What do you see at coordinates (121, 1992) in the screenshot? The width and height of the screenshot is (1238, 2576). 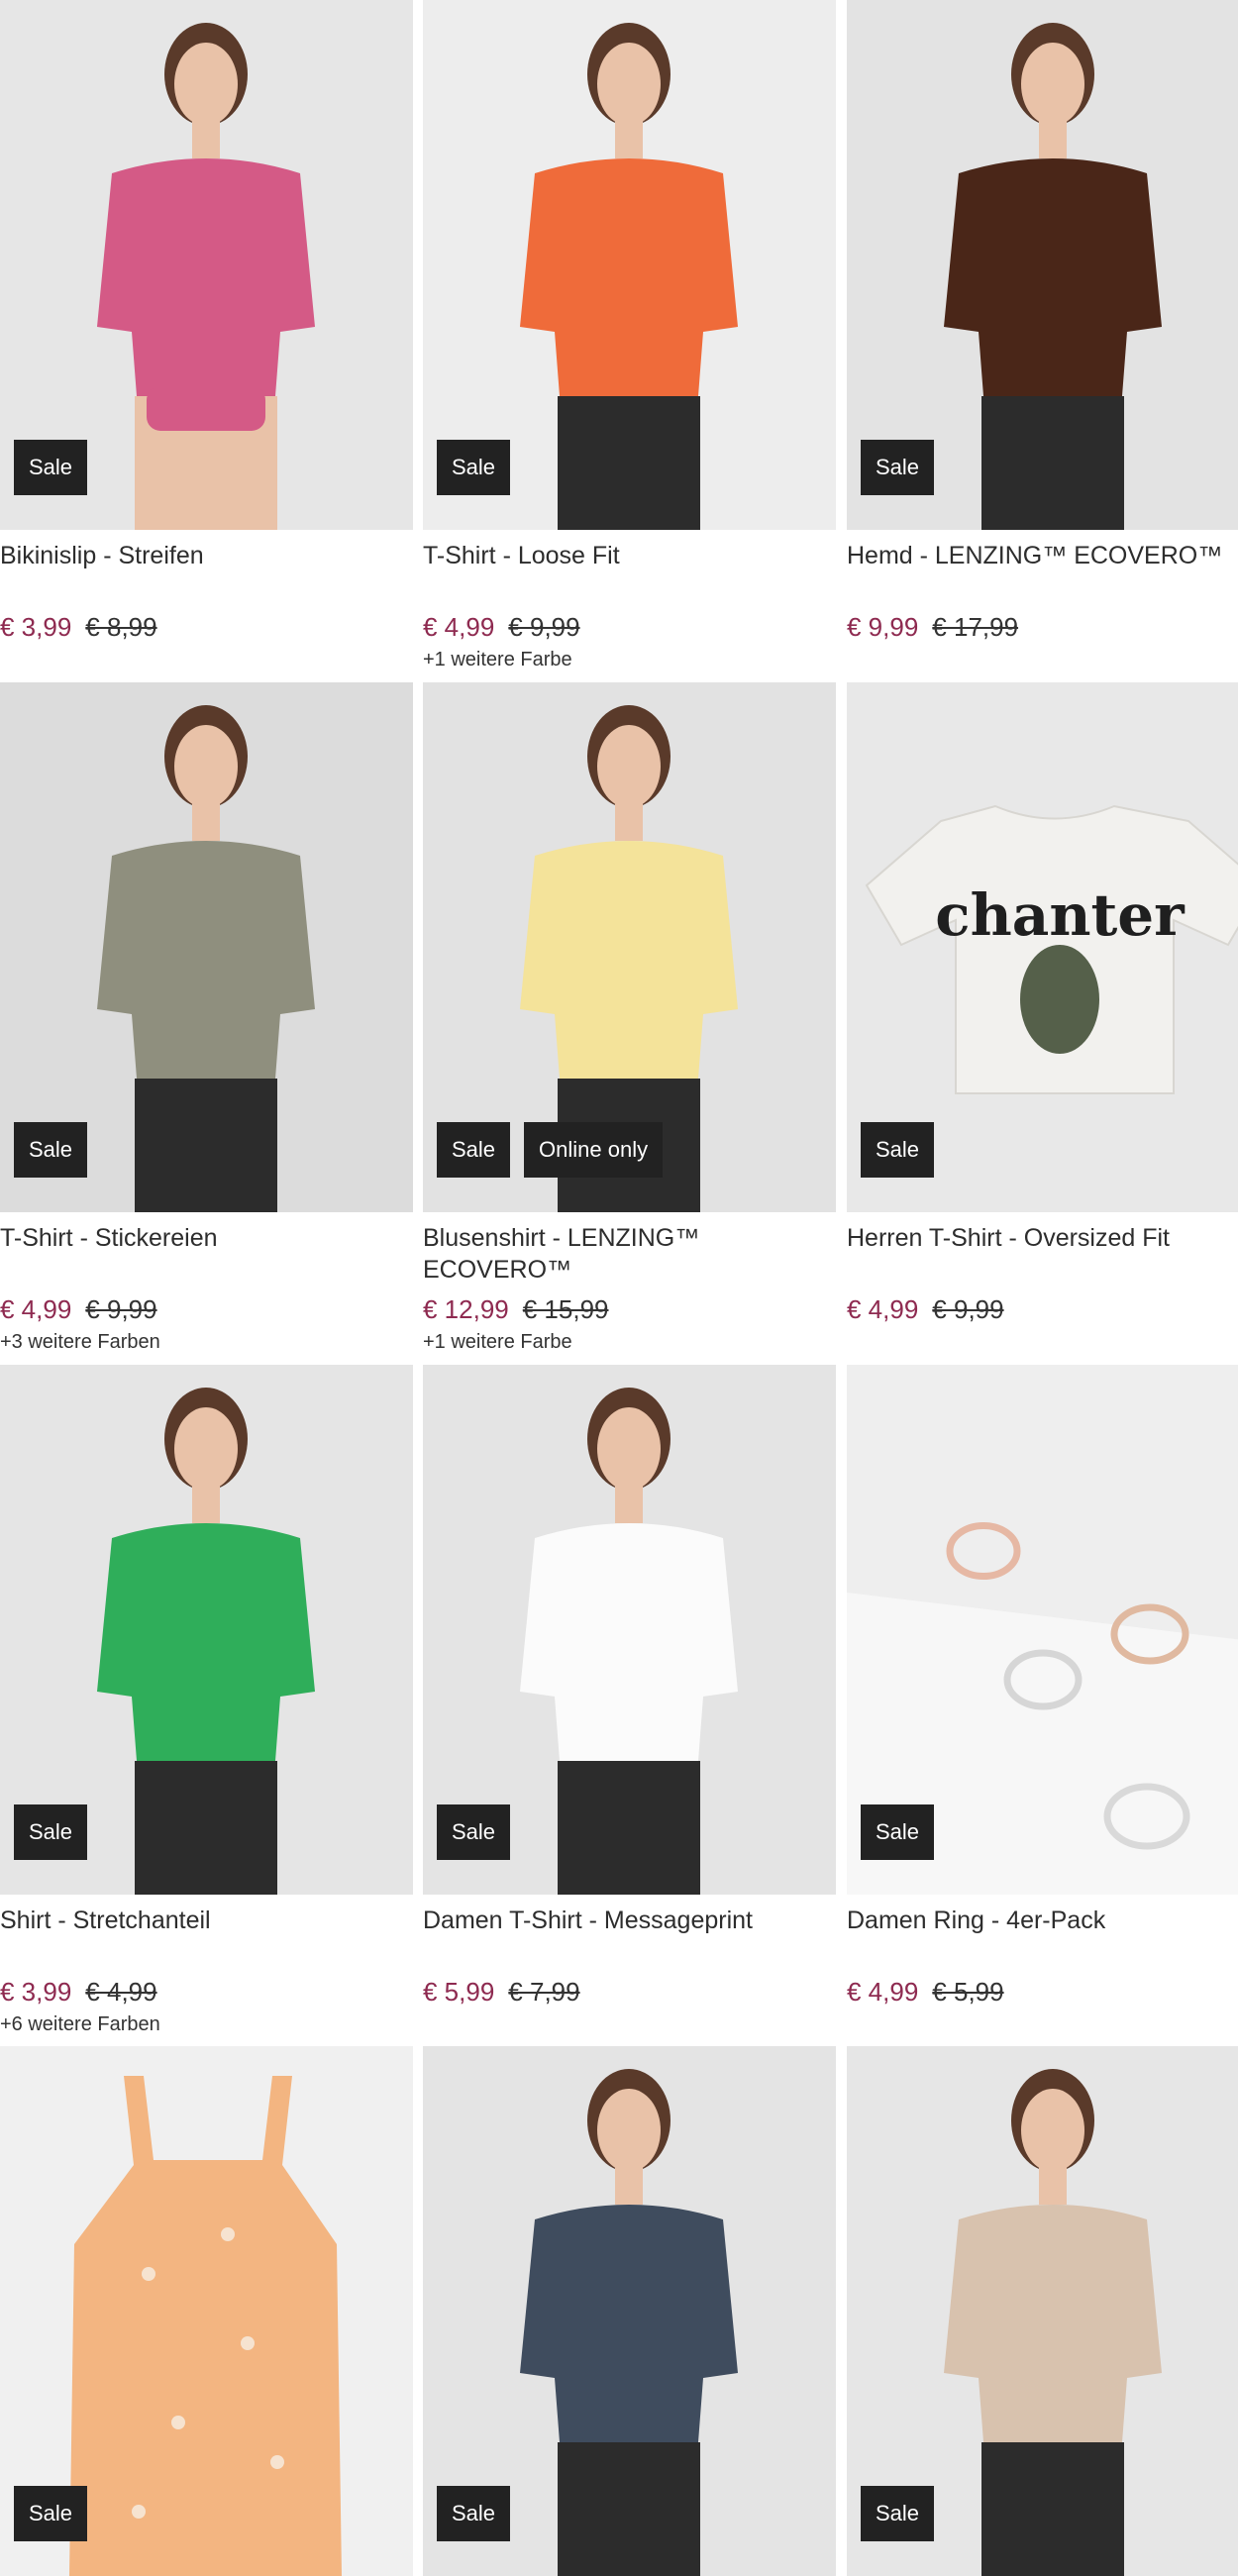 I see `original-price: € 4,99` at bounding box center [121, 1992].